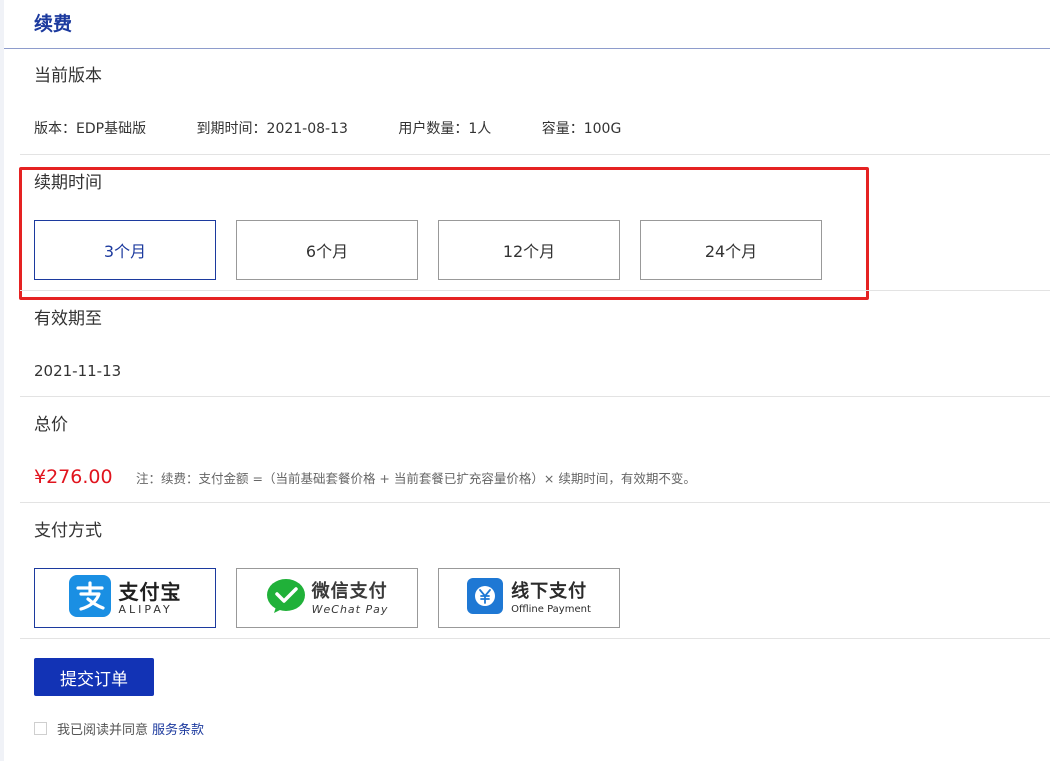 This screenshot has height=761, width=1050. I want to click on agreement-text: 我已阅读并同意, so click(103, 730).